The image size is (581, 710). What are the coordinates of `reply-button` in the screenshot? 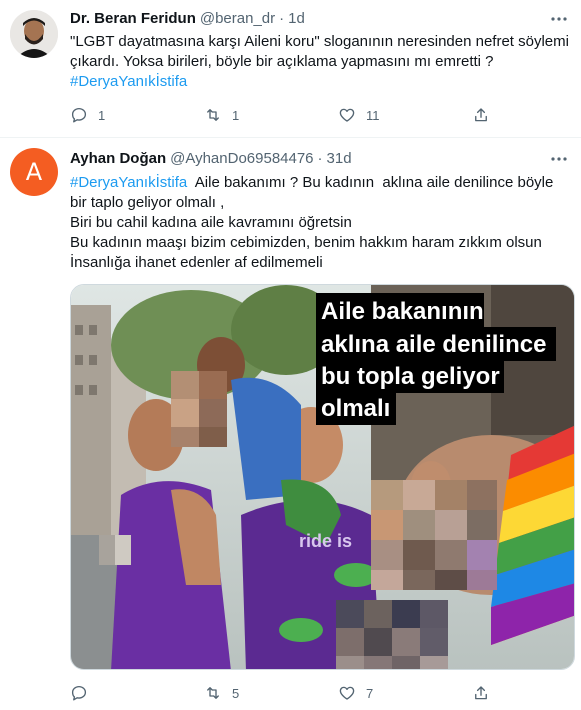 It's located at (137, 693).